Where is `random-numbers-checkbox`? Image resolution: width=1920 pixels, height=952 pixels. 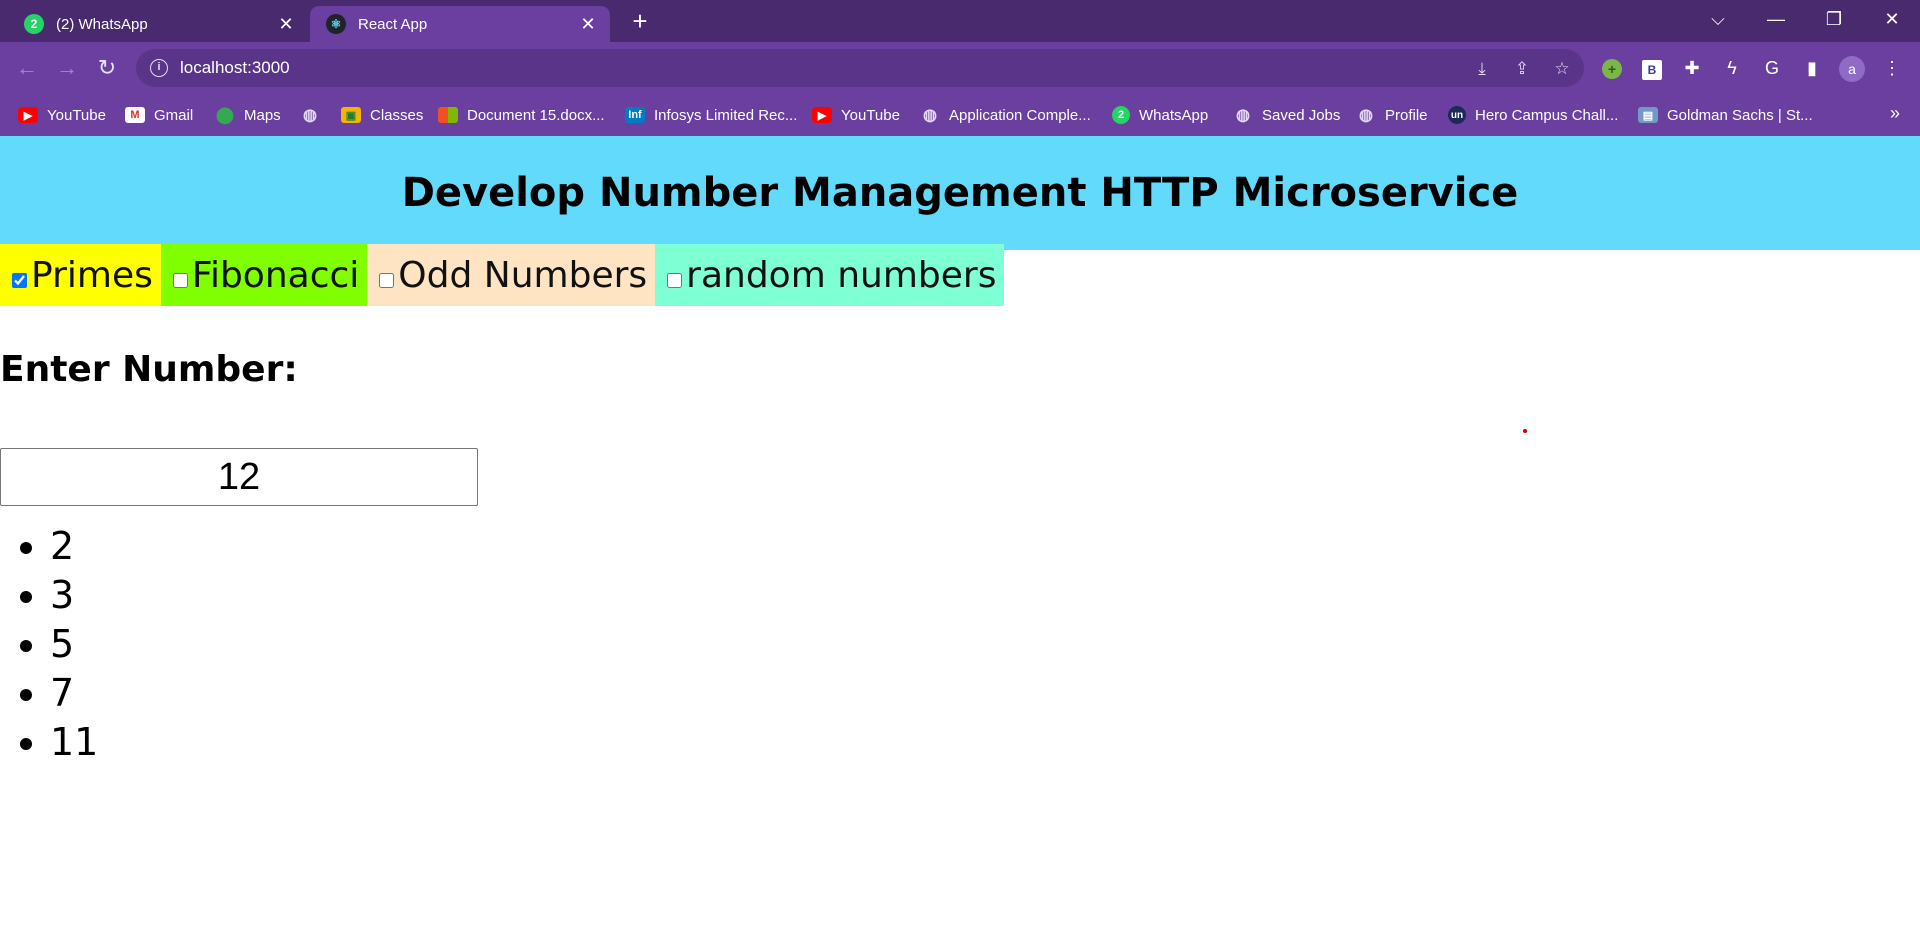 random-numbers-checkbox is located at coordinates (675, 280).